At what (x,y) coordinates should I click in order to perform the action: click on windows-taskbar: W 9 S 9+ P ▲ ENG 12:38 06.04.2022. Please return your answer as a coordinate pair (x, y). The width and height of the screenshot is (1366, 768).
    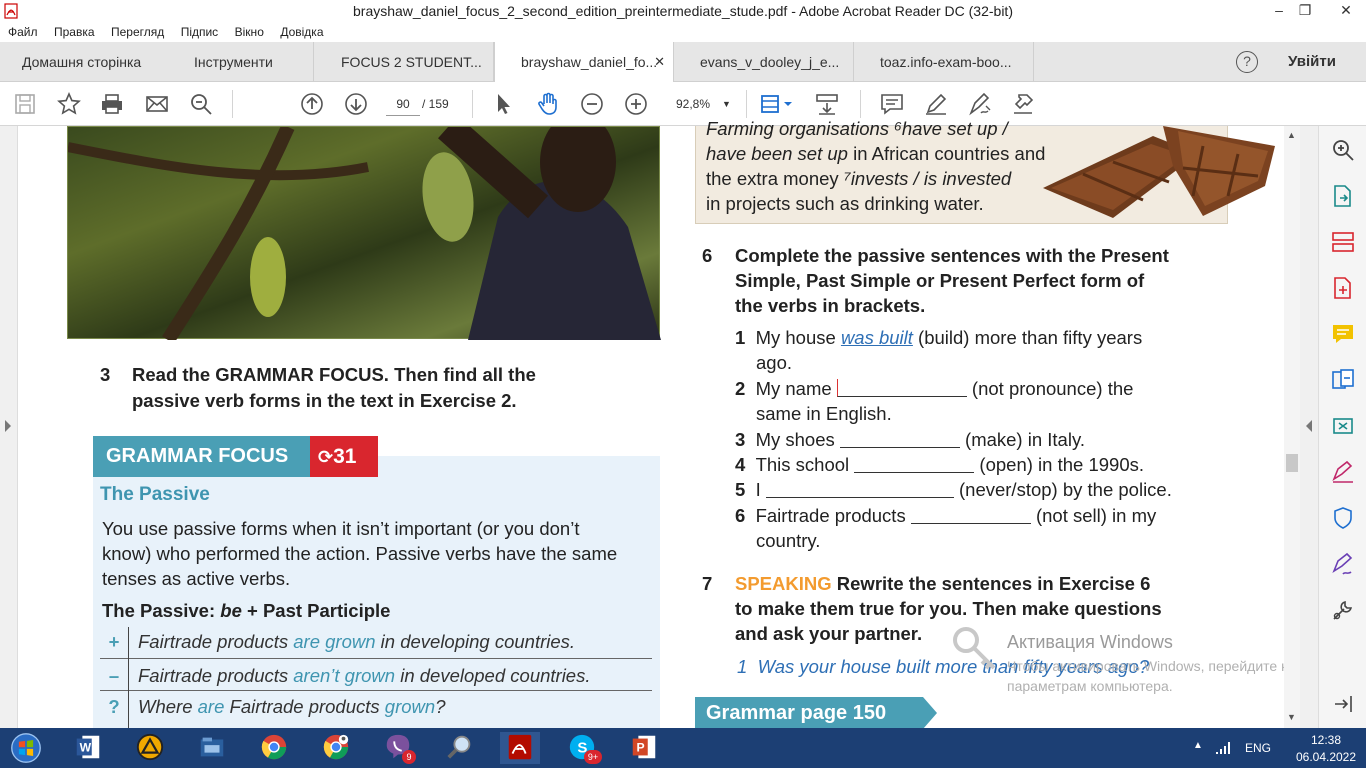
    Looking at the image, I should click on (683, 748).